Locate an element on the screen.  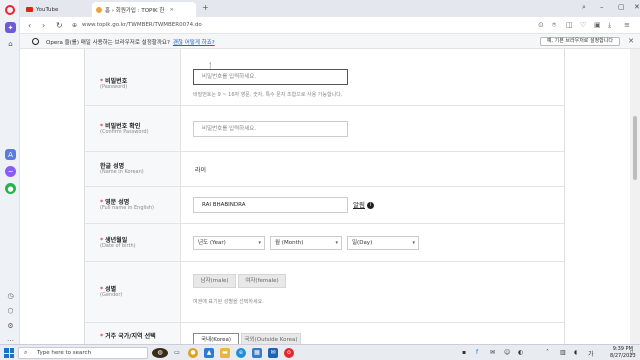
password-input: 비밀번호를 입력하세요. is located at coordinates (270, 77).